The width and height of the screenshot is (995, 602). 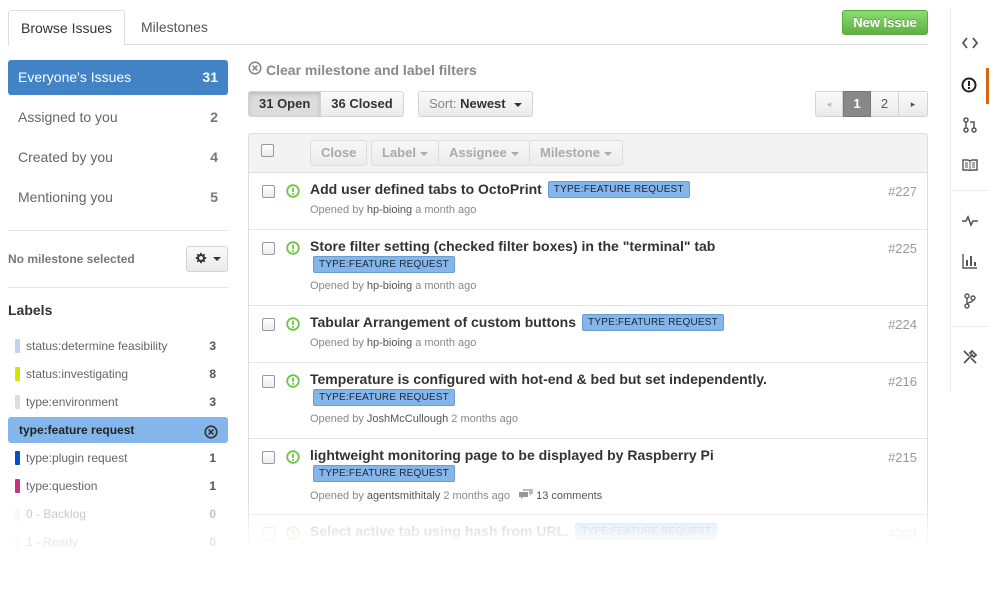 I want to click on label-item: type:question 1, so click(x=118, y=486).